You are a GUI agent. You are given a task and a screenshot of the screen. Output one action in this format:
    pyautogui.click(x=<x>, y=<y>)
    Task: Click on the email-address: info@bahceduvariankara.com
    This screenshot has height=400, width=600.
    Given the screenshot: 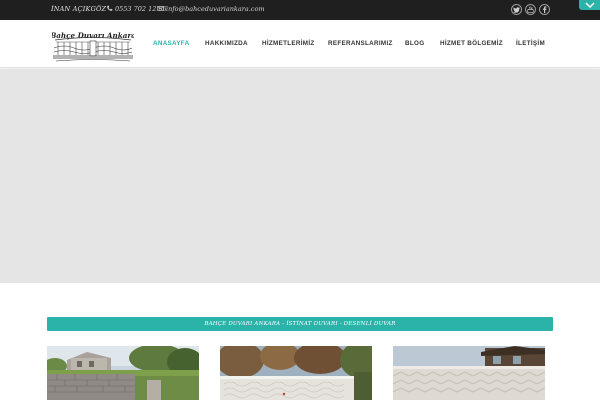 What is the action you would take?
    pyautogui.click(x=215, y=9)
    